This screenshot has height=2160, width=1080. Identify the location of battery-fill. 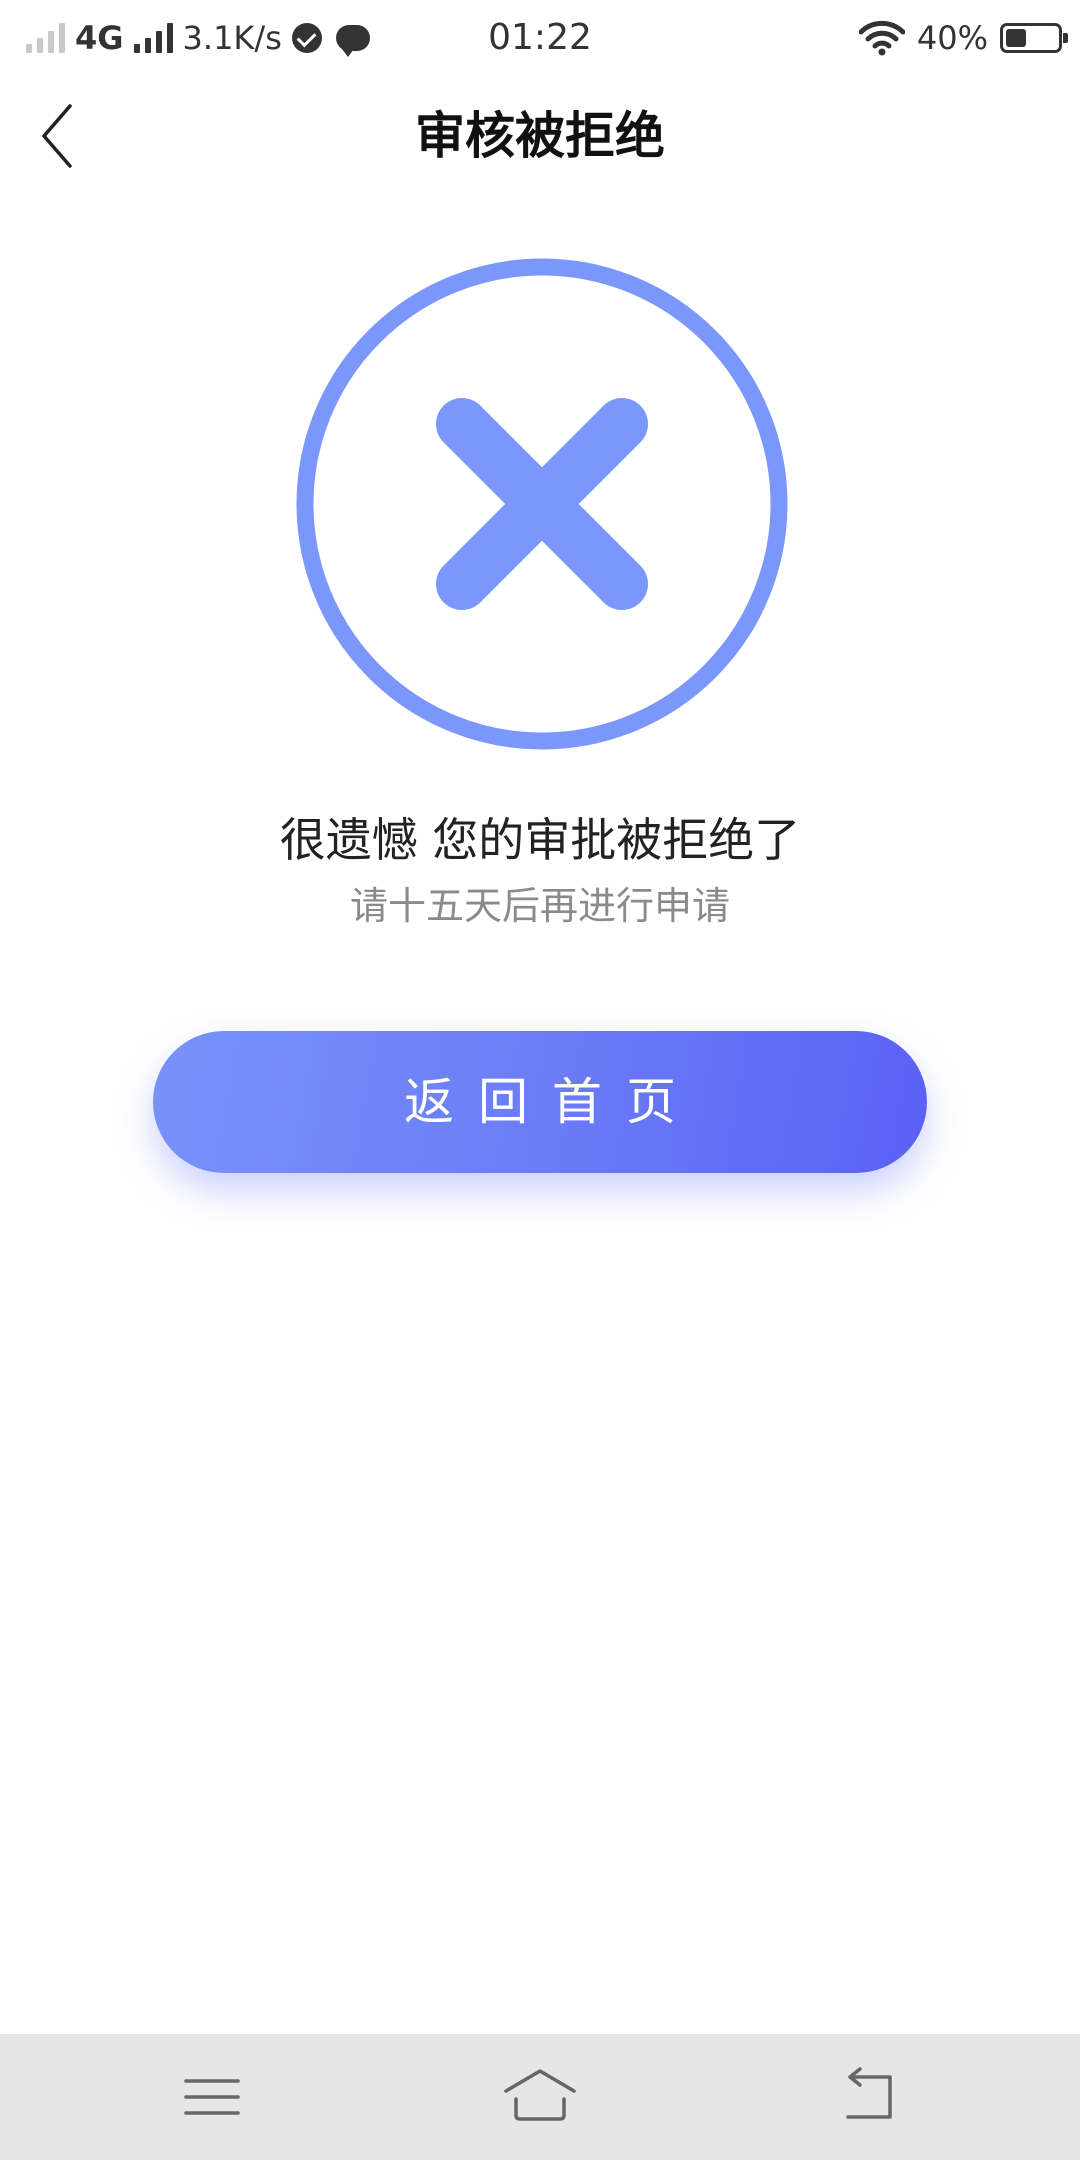
(1016, 38).